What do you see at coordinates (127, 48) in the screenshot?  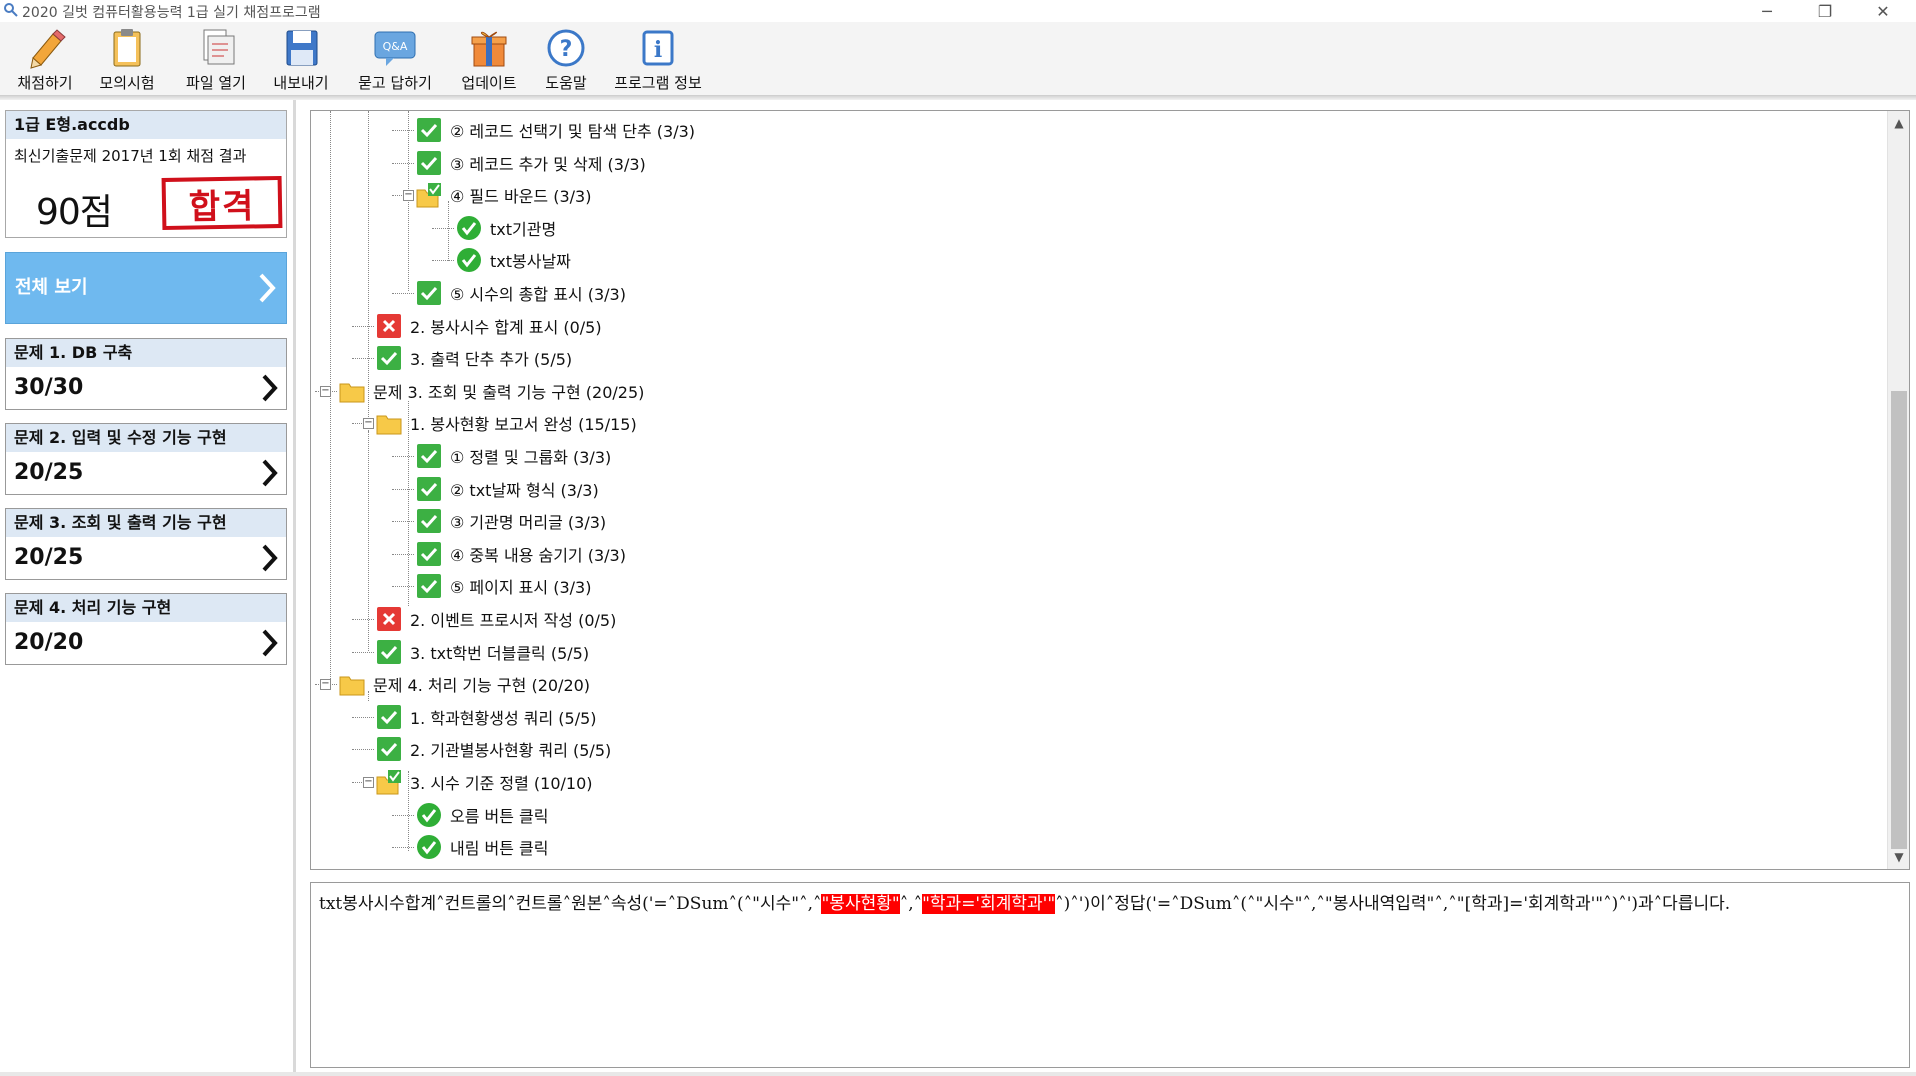 I see `clipboard-icon` at bounding box center [127, 48].